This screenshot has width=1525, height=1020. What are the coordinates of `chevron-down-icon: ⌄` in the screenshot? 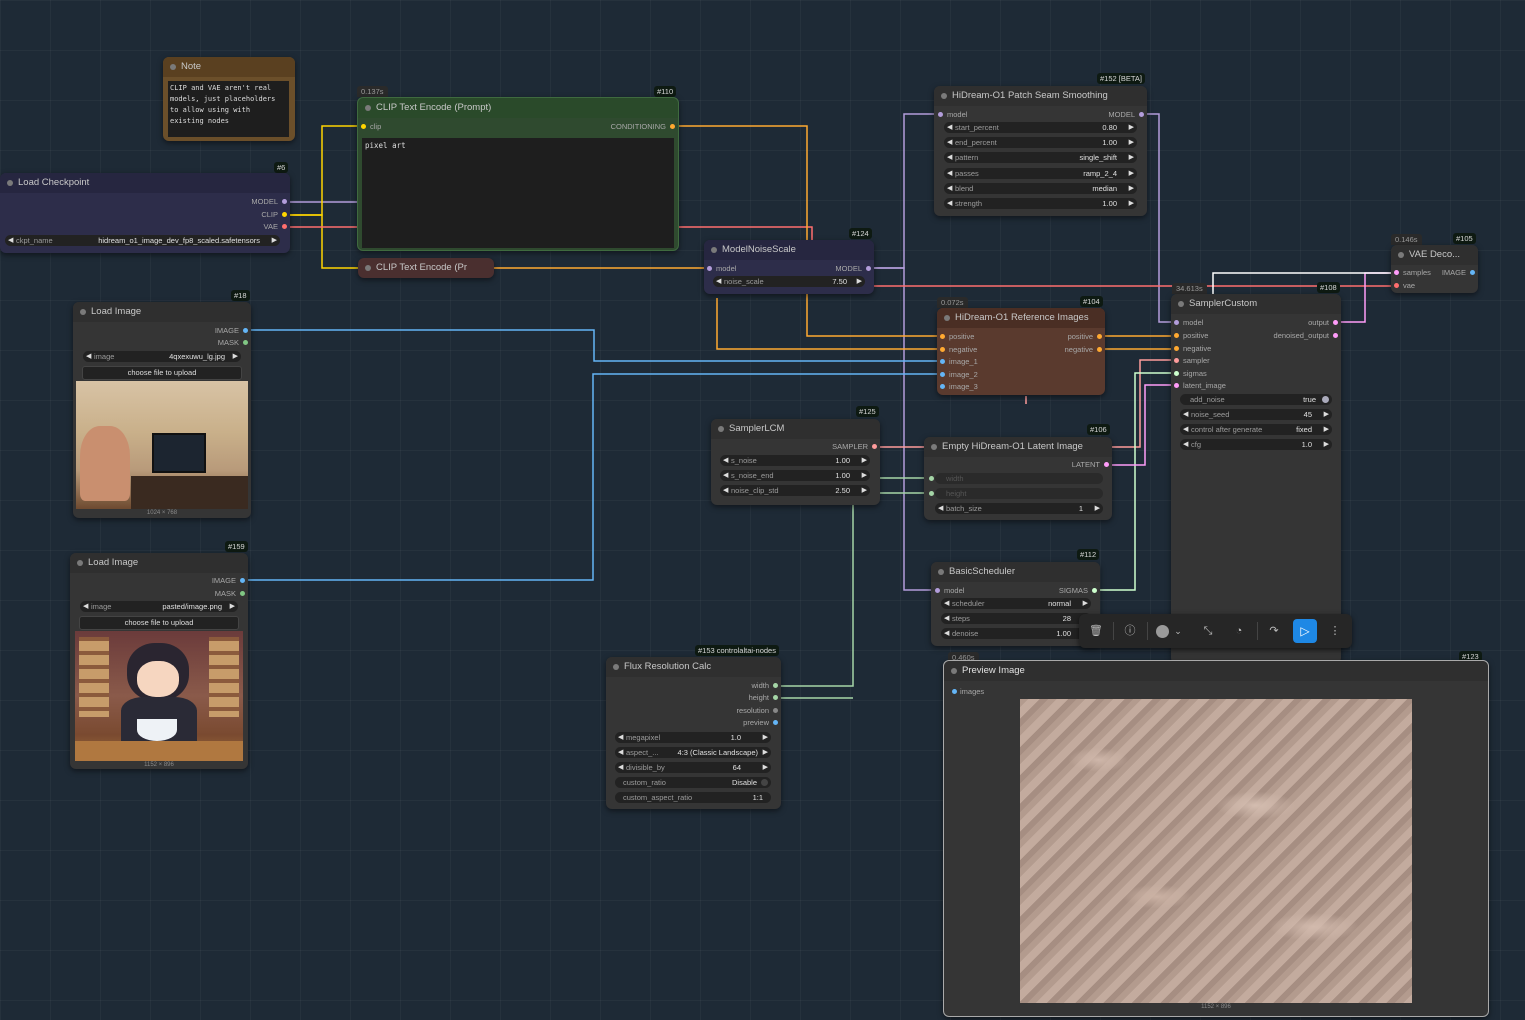 It's located at (1178, 631).